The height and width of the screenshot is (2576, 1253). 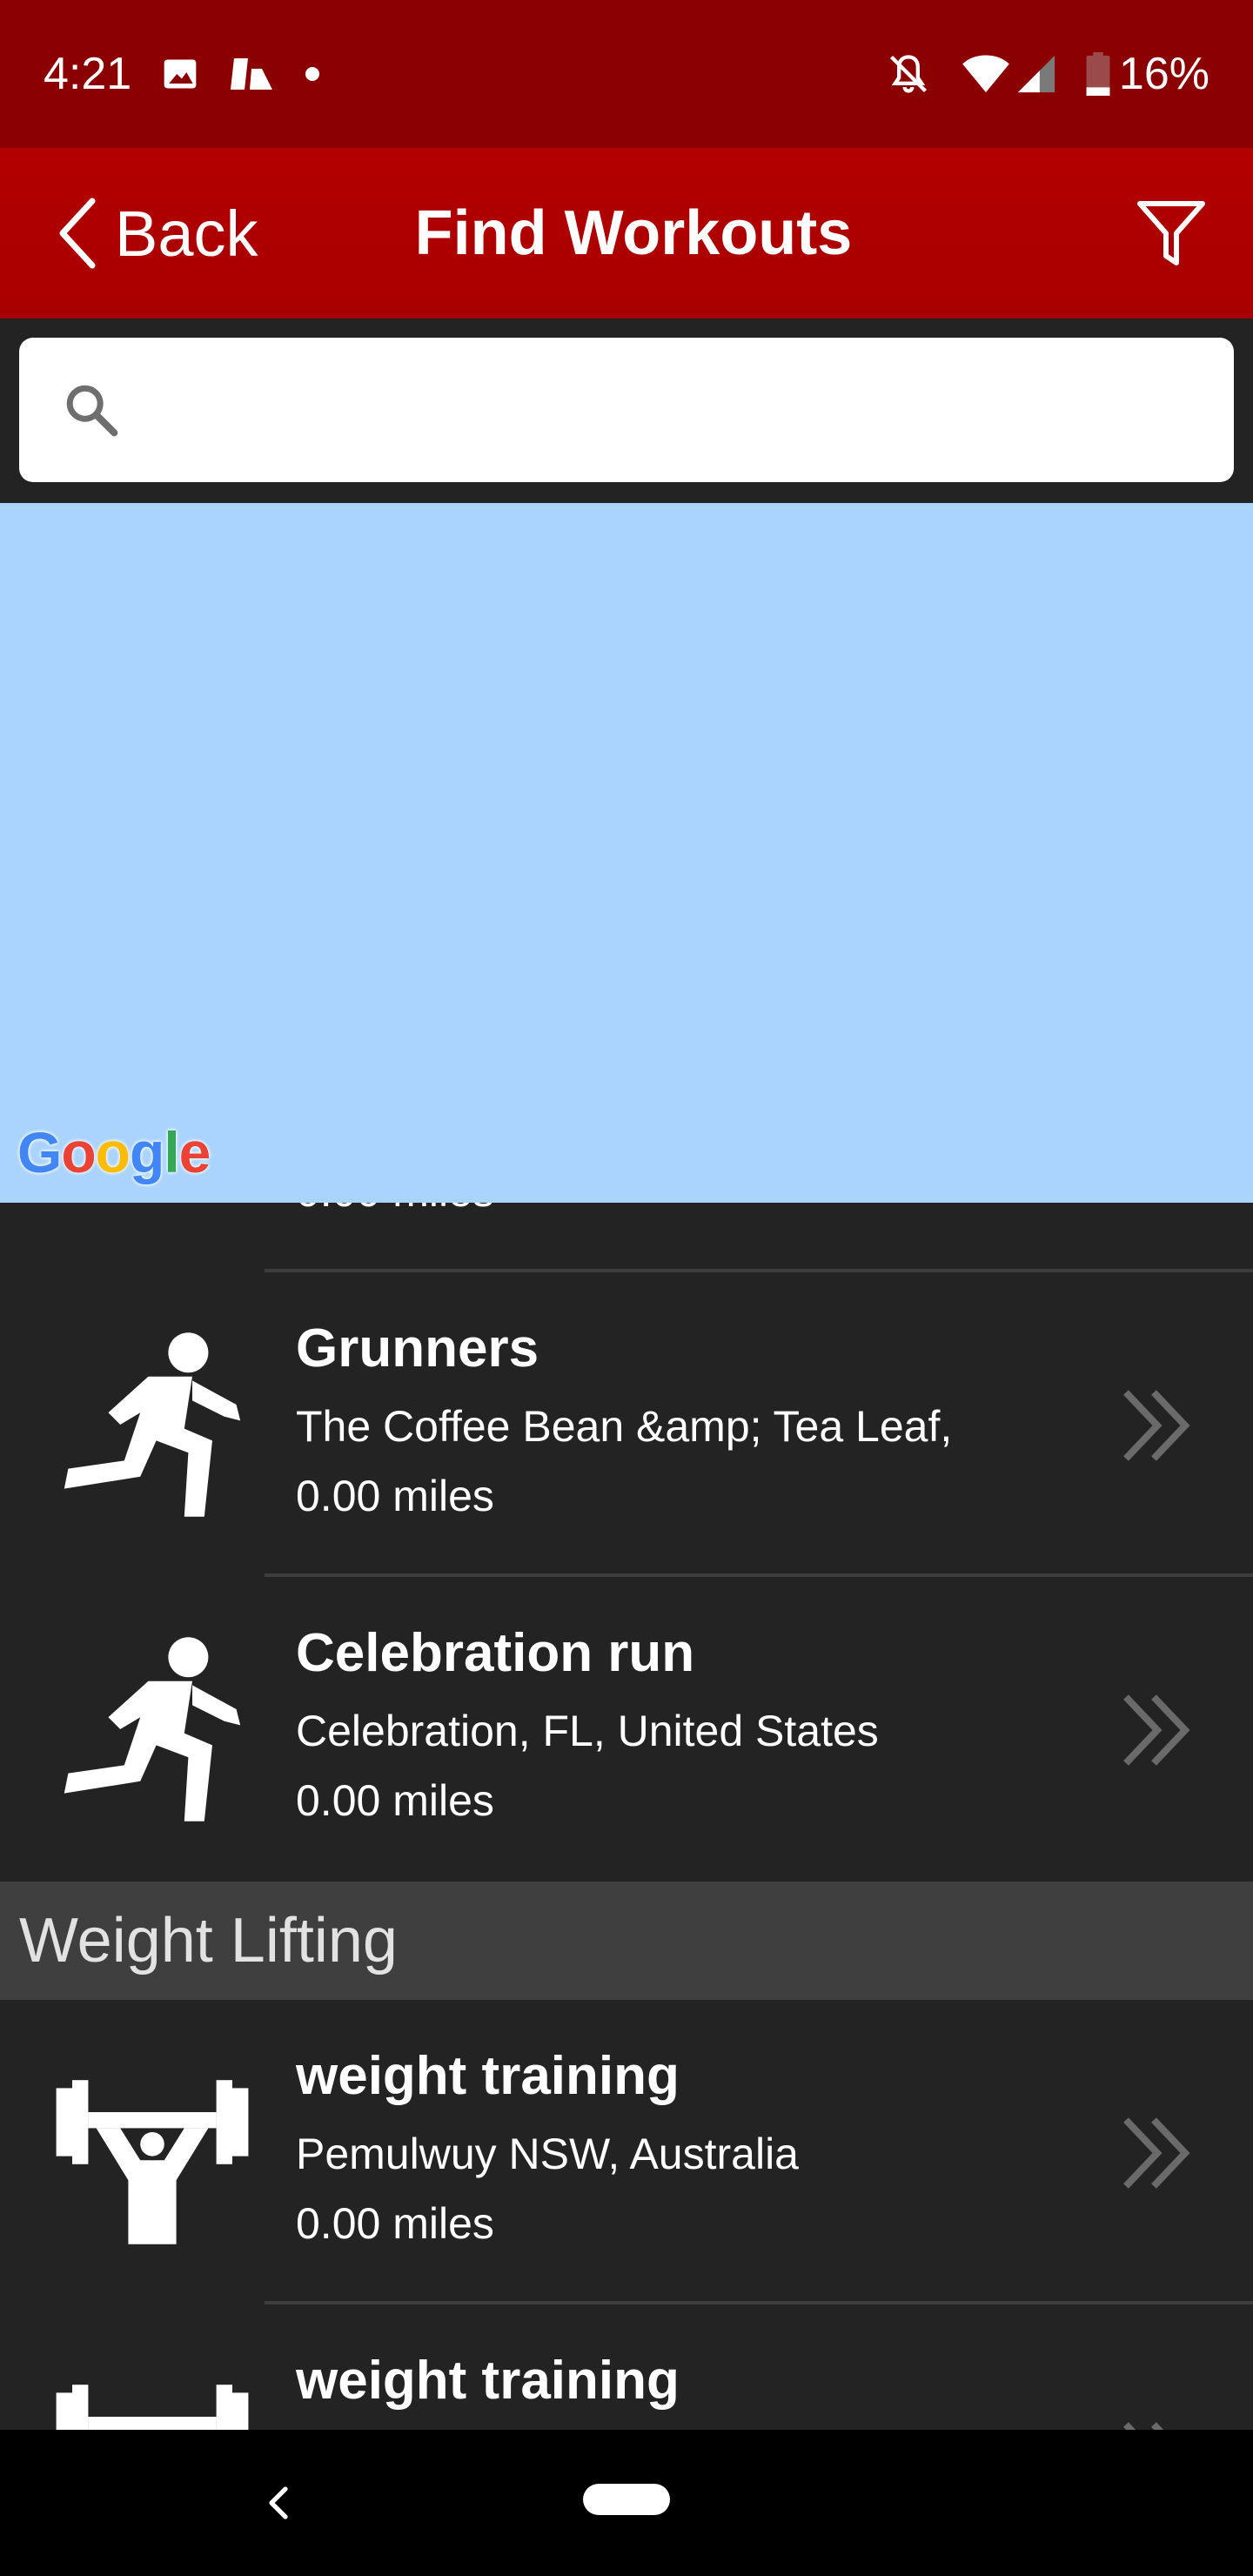 What do you see at coordinates (114, 1152) in the screenshot?
I see `google-logo: Google` at bounding box center [114, 1152].